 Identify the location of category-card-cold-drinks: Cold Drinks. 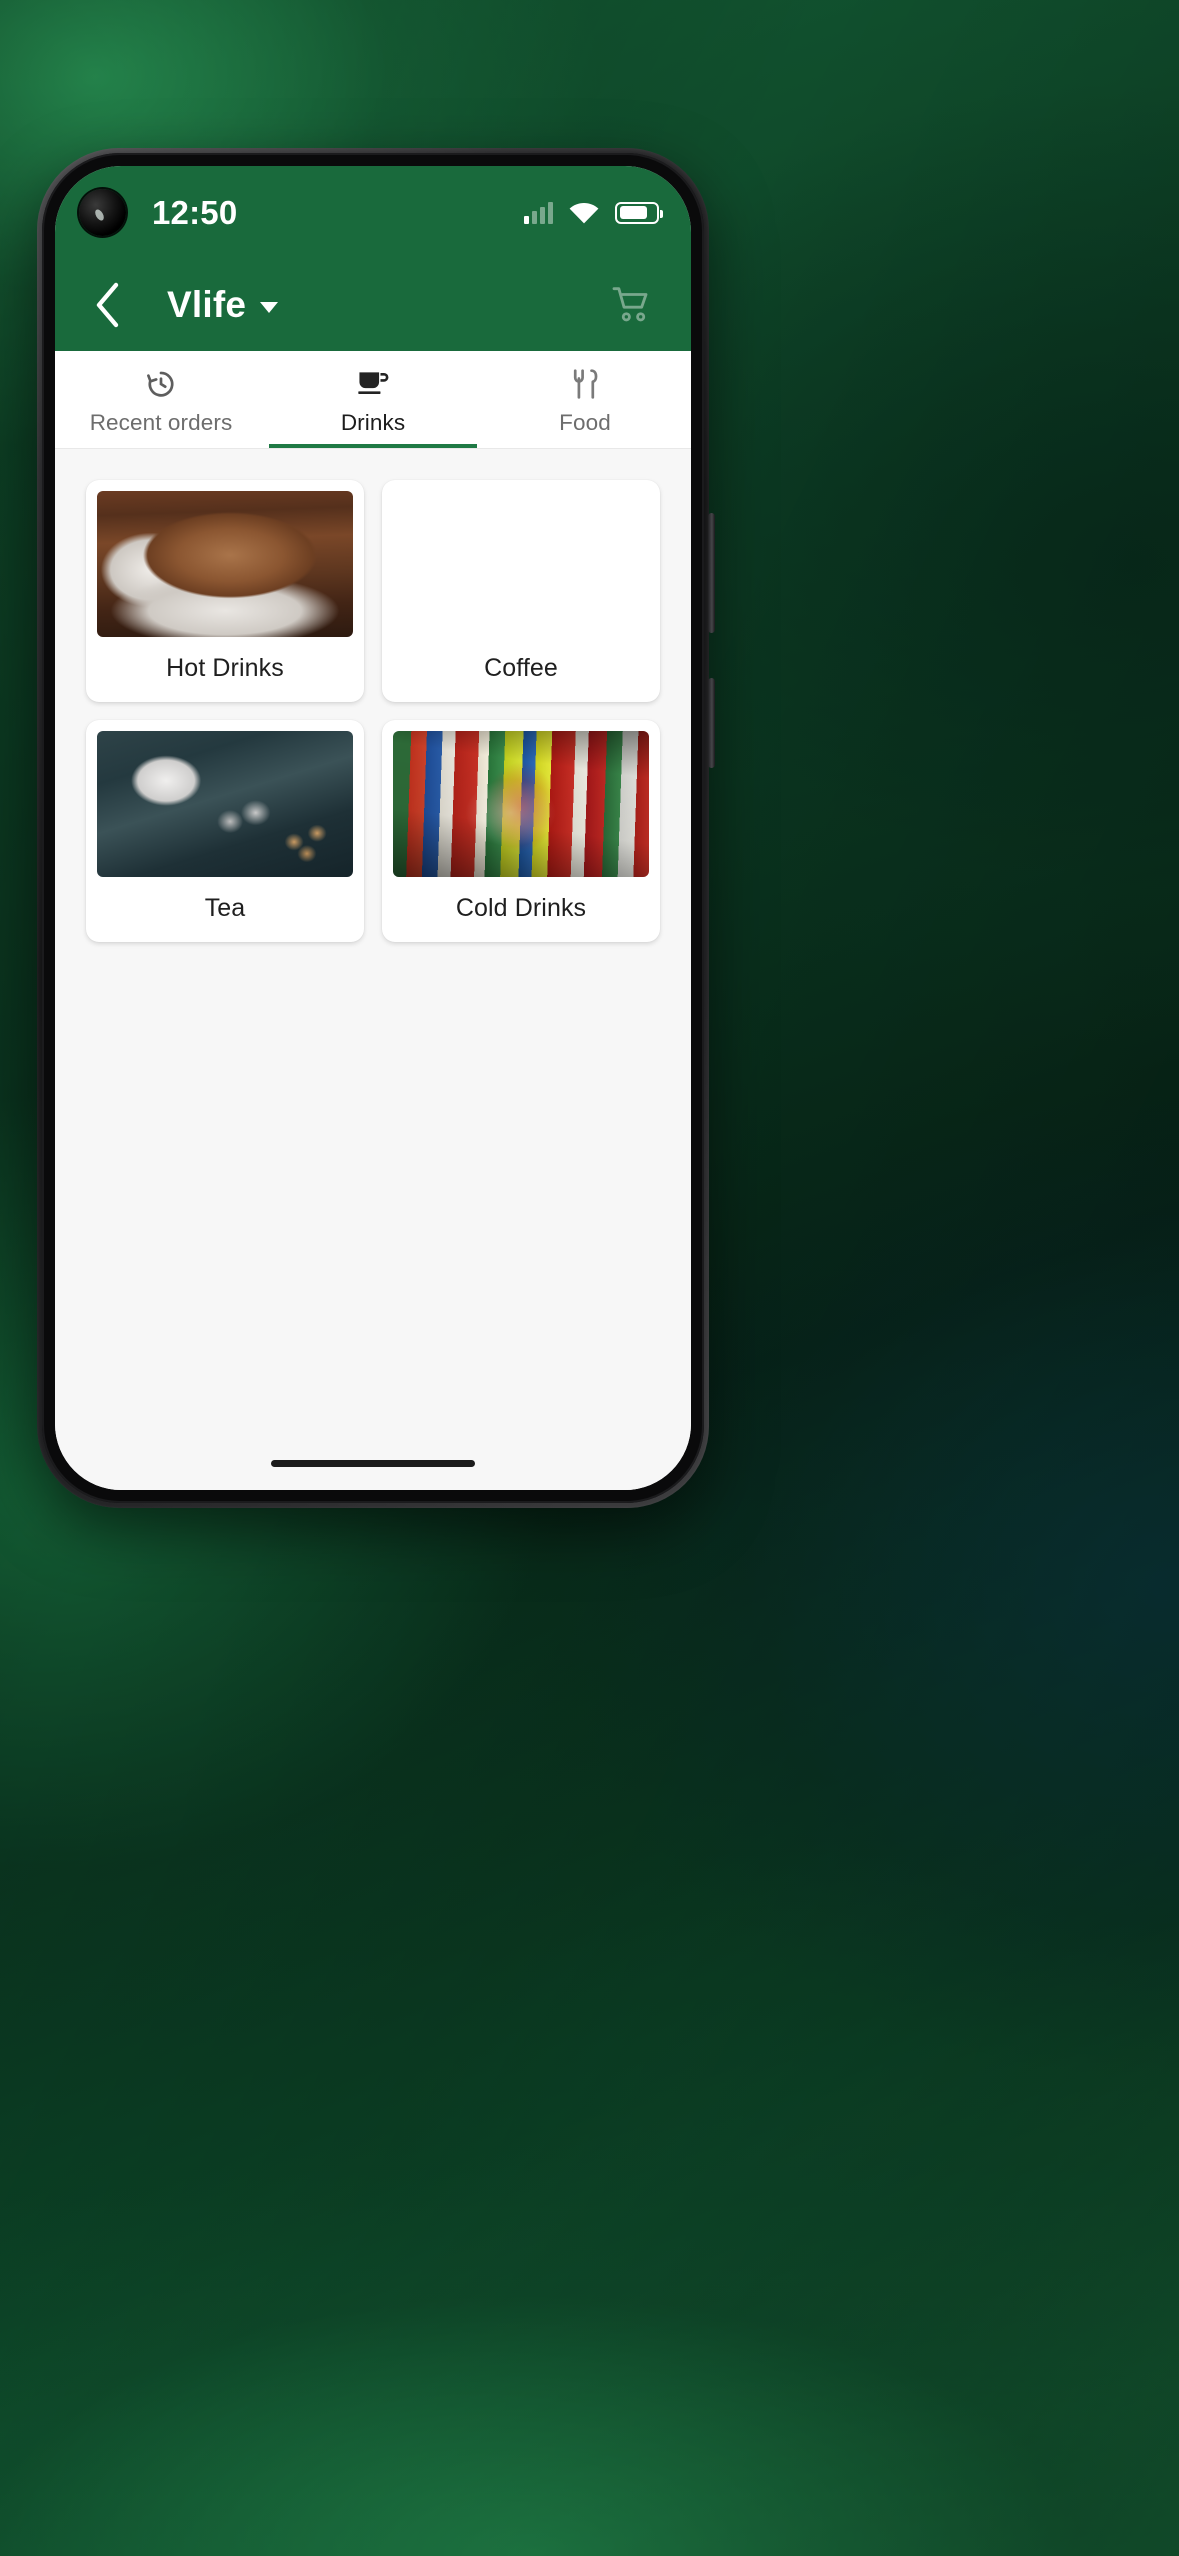
(521, 831).